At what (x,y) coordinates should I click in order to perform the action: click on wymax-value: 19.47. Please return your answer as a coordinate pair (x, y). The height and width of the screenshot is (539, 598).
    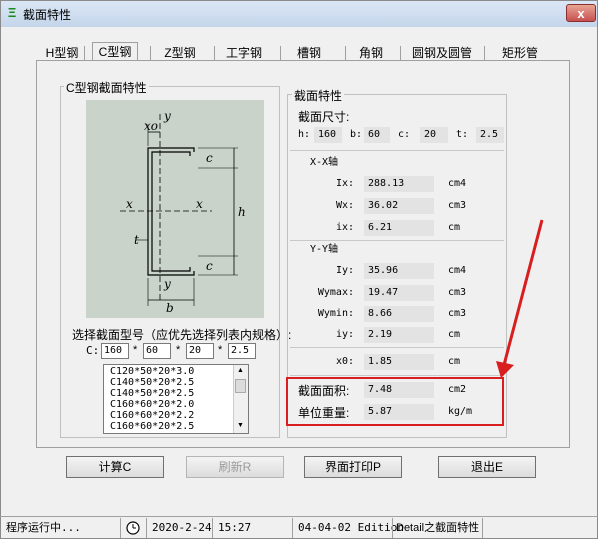
    Looking at the image, I should click on (399, 293).